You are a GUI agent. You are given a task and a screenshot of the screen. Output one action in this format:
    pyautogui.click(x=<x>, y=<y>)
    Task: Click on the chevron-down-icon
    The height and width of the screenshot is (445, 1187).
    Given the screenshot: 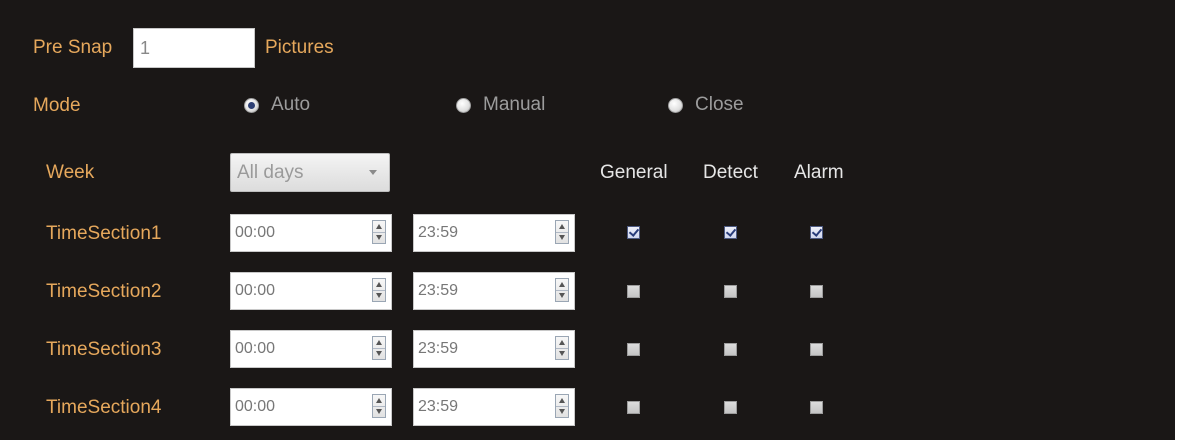 What is the action you would take?
    pyautogui.click(x=373, y=172)
    